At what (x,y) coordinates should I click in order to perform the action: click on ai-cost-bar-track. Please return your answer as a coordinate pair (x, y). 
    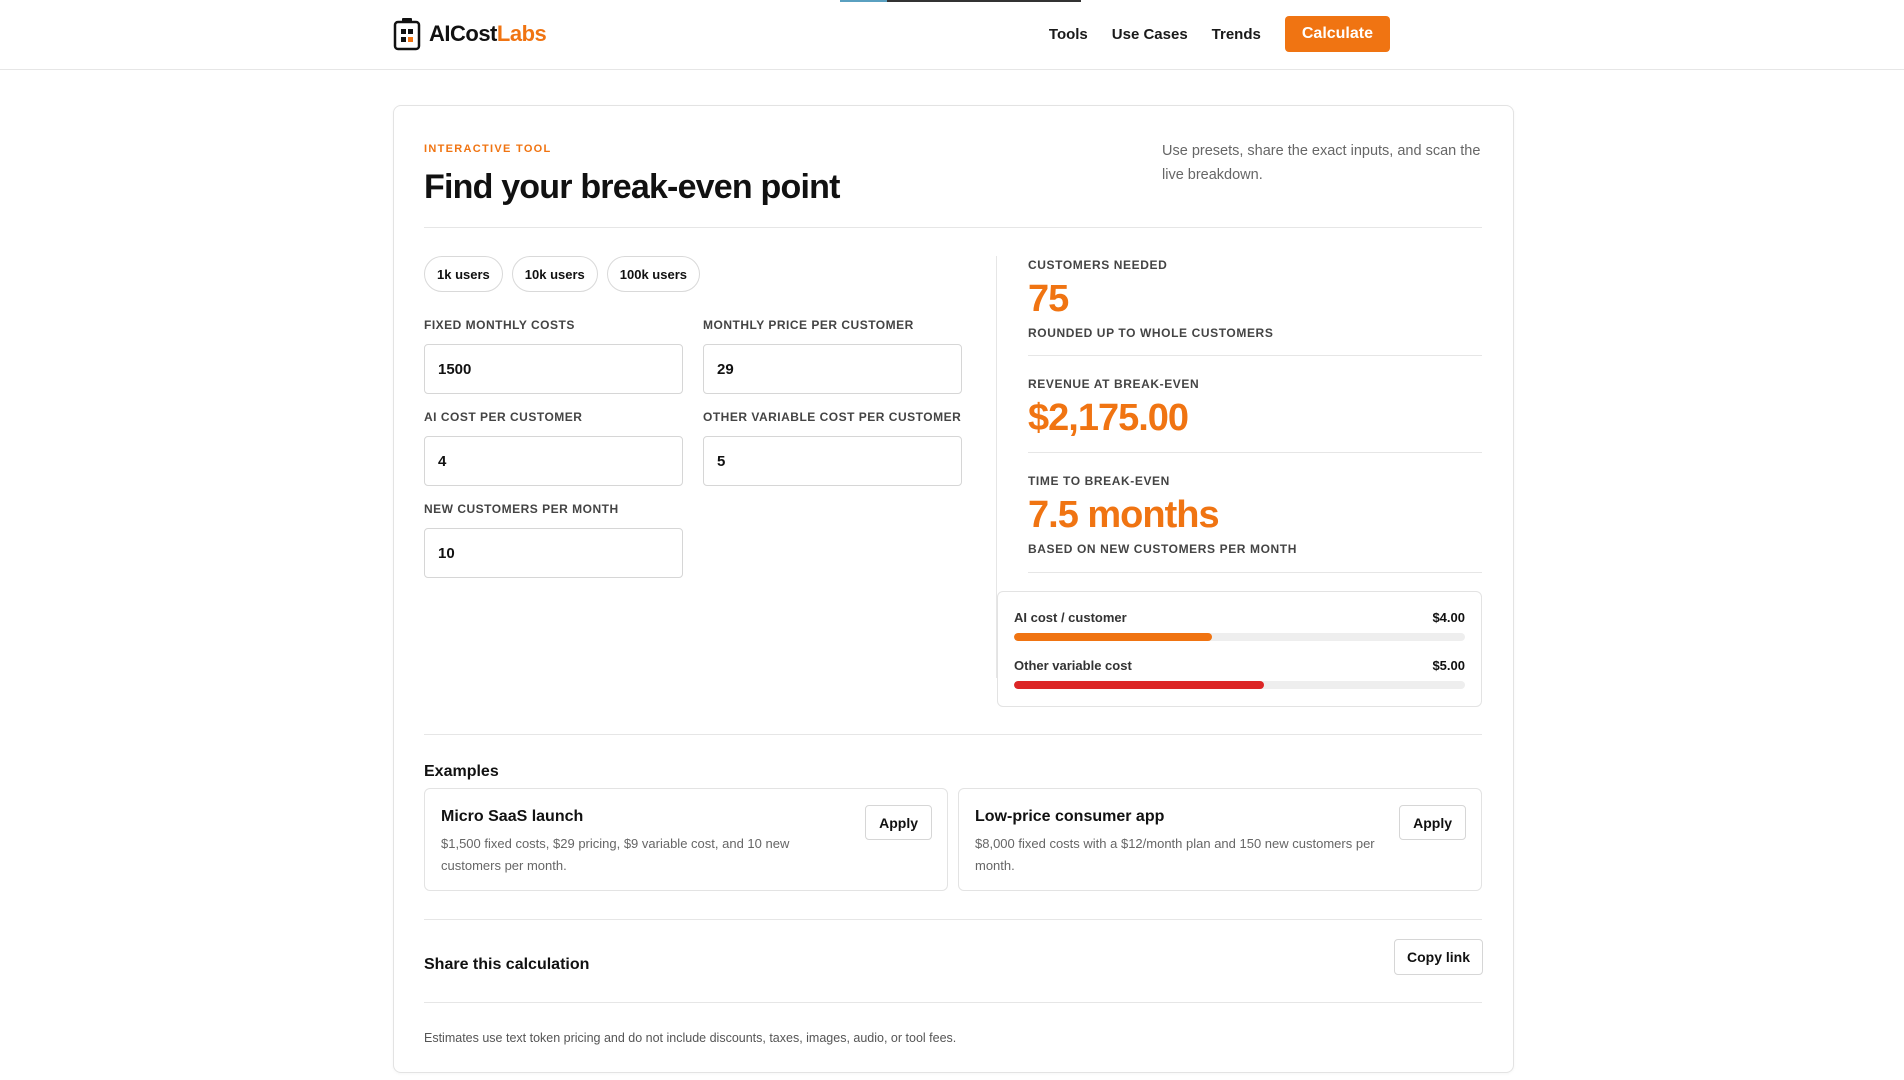
    Looking at the image, I should click on (1239, 637).